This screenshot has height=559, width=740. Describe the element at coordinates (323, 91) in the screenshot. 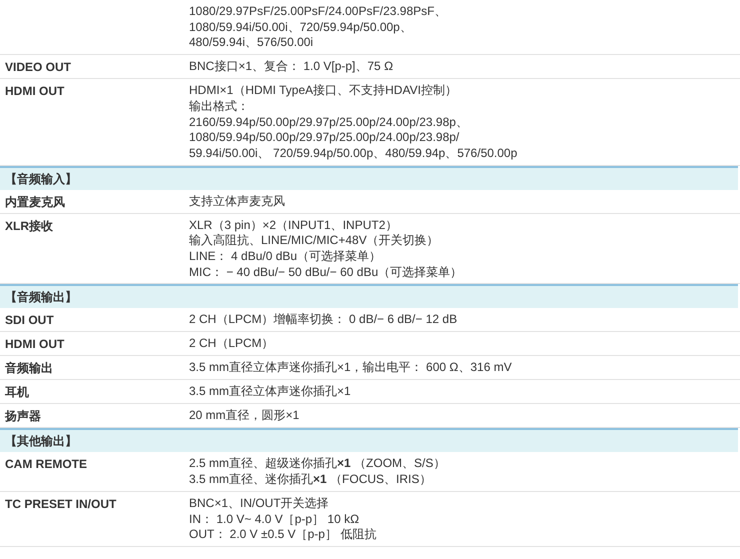

I see `spec-value: HDMI×1（HDMI TypeA接口、不支持HDAVI控制）` at that location.